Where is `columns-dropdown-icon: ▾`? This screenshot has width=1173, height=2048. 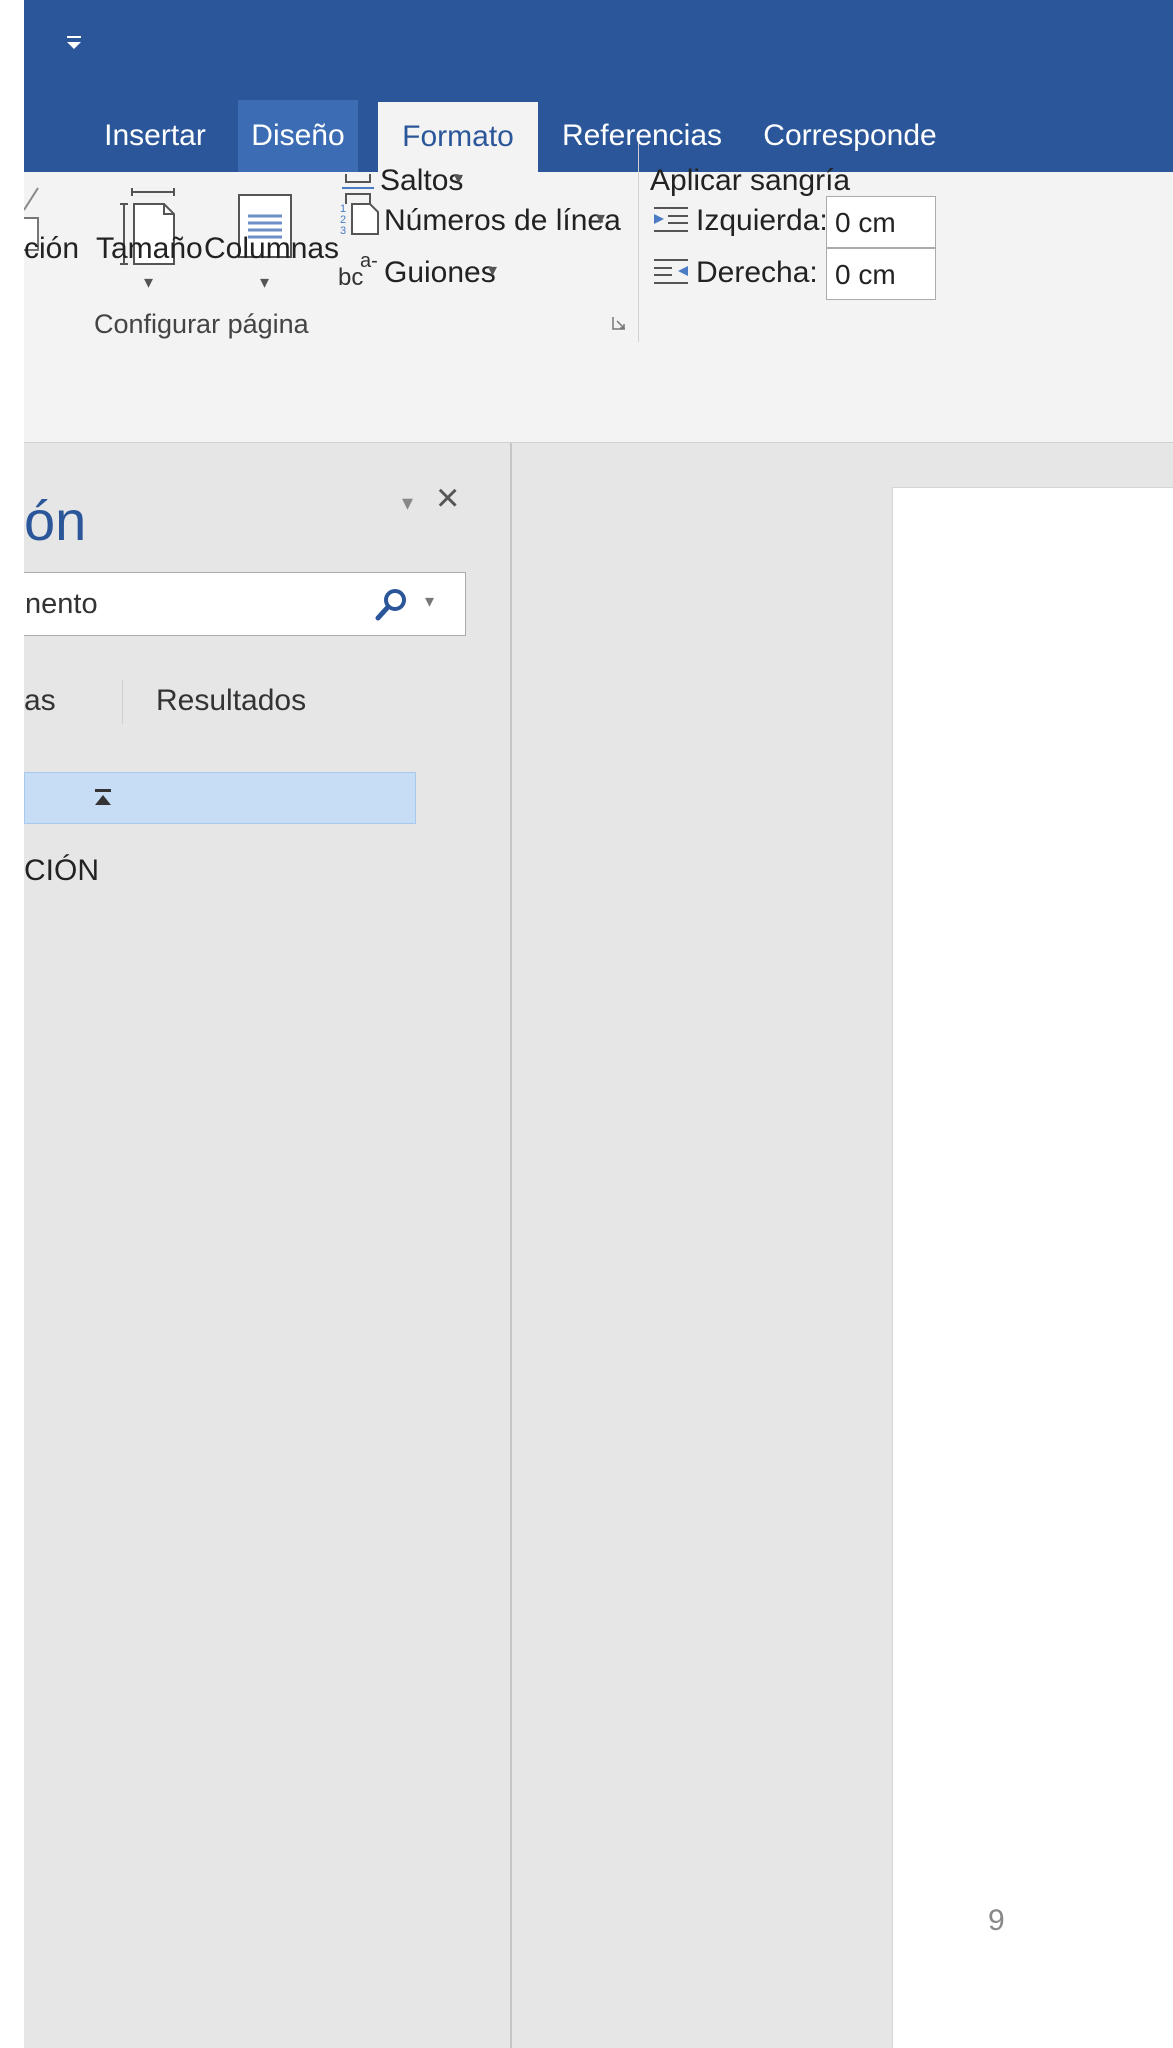 columns-dropdown-icon: ▾ is located at coordinates (264, 282).